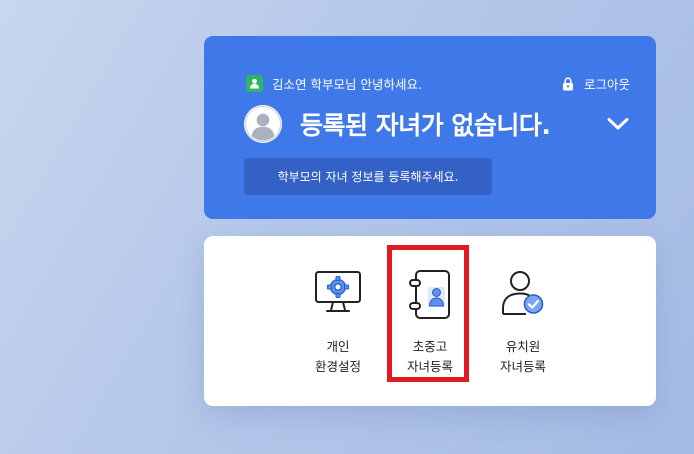  I want to click on menu-item-label: 초중고 자녀등록, so click(430, 357).